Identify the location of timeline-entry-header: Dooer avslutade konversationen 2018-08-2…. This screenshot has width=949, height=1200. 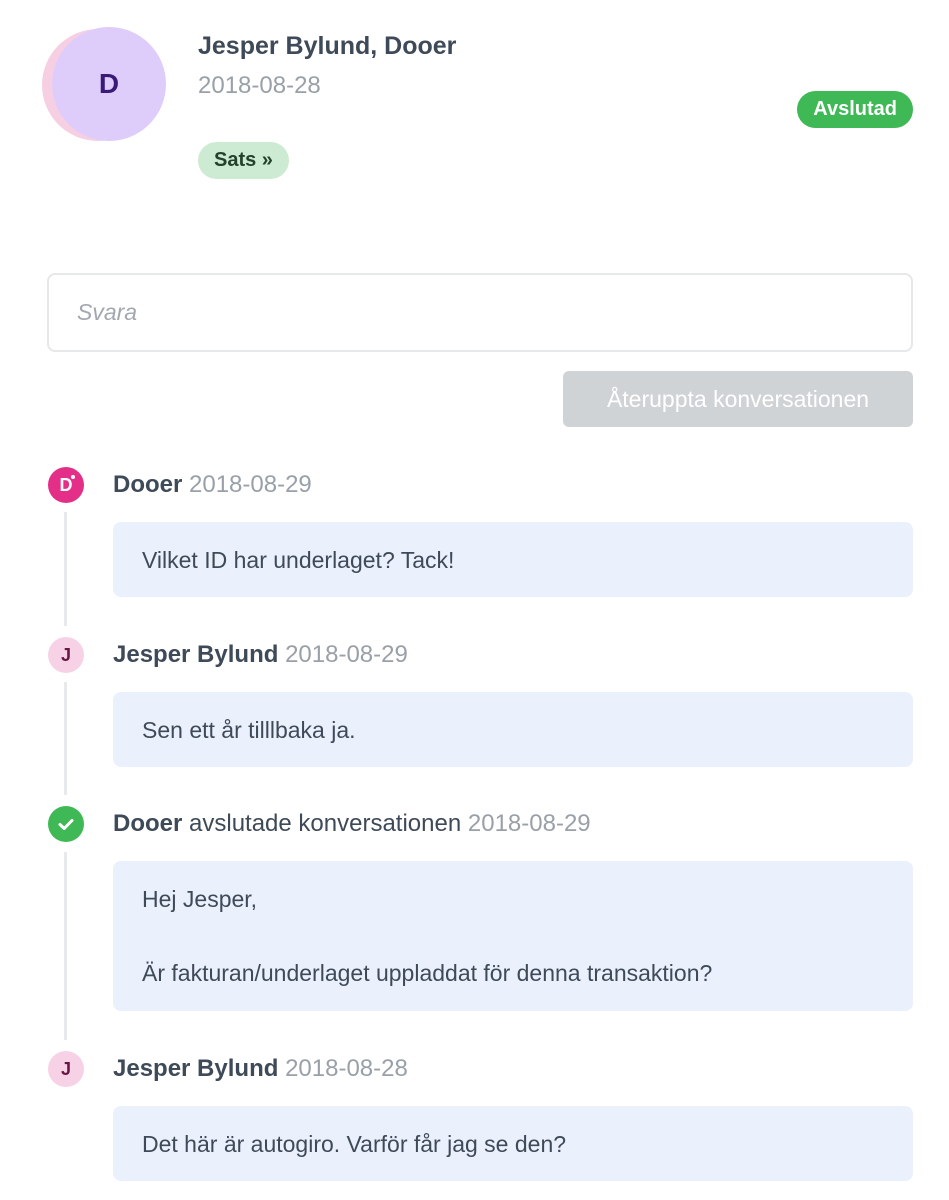
(352, 824).